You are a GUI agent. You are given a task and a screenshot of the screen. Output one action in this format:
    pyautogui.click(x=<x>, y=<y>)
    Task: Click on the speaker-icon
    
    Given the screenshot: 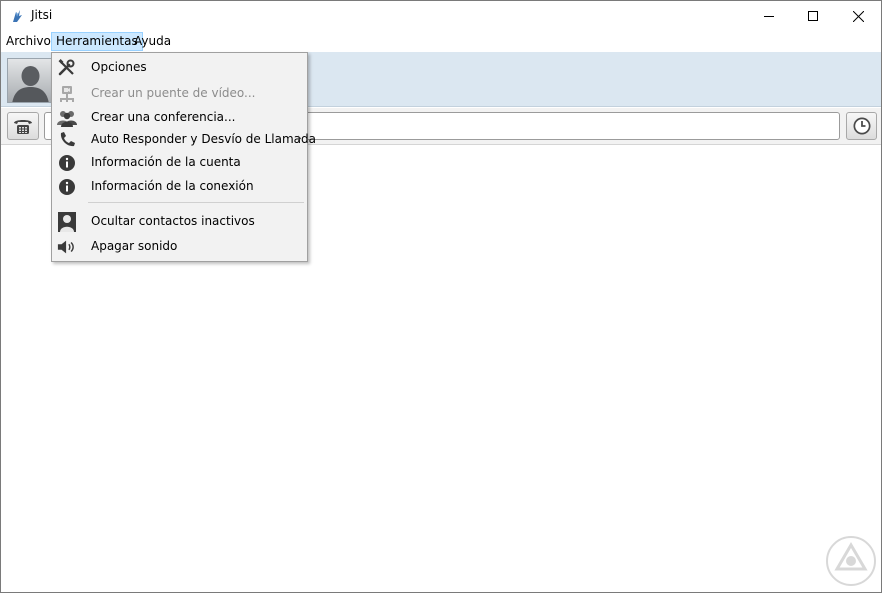 What is the action you would take?
    pyautogui.click(x=67, y=247)
    